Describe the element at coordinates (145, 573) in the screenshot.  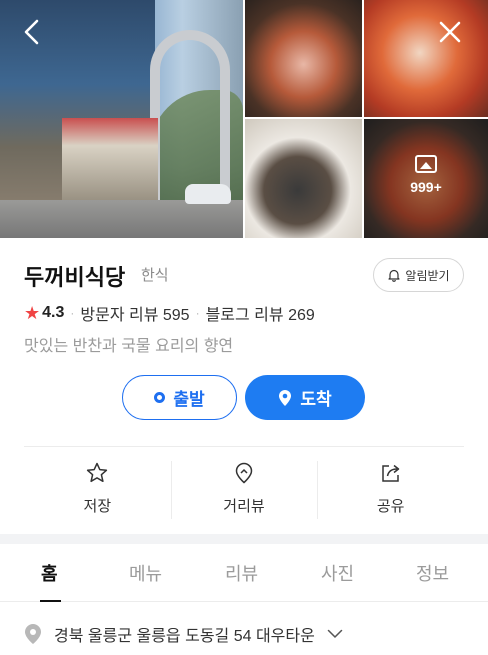
I see `tab-menu: 메뉴` at that location.